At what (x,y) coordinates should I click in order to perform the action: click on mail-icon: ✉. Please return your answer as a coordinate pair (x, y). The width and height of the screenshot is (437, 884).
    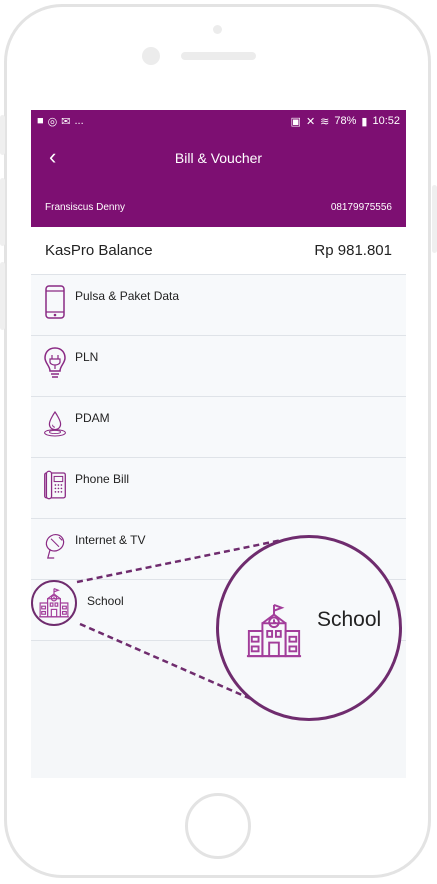
    Looking at the image, I should click on (66, 121).